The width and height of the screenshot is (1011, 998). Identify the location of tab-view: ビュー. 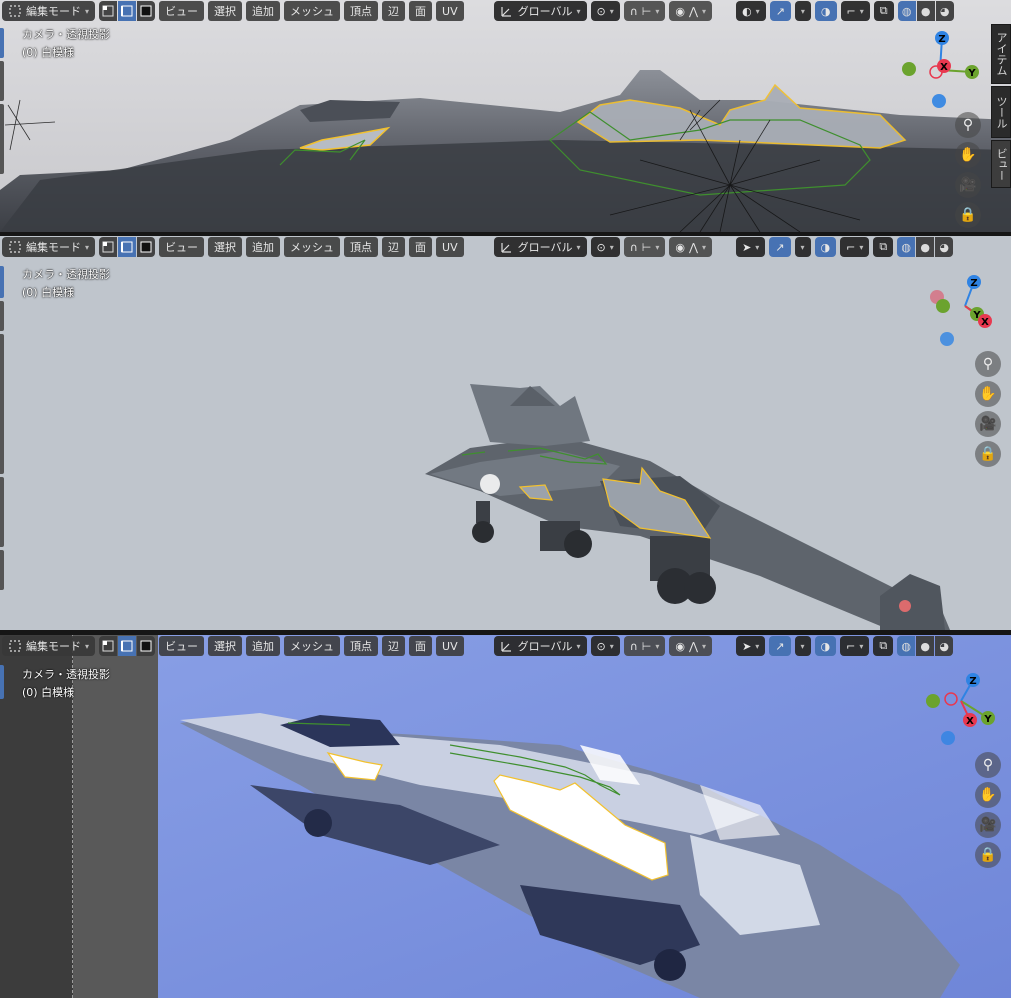
(1001, 164).